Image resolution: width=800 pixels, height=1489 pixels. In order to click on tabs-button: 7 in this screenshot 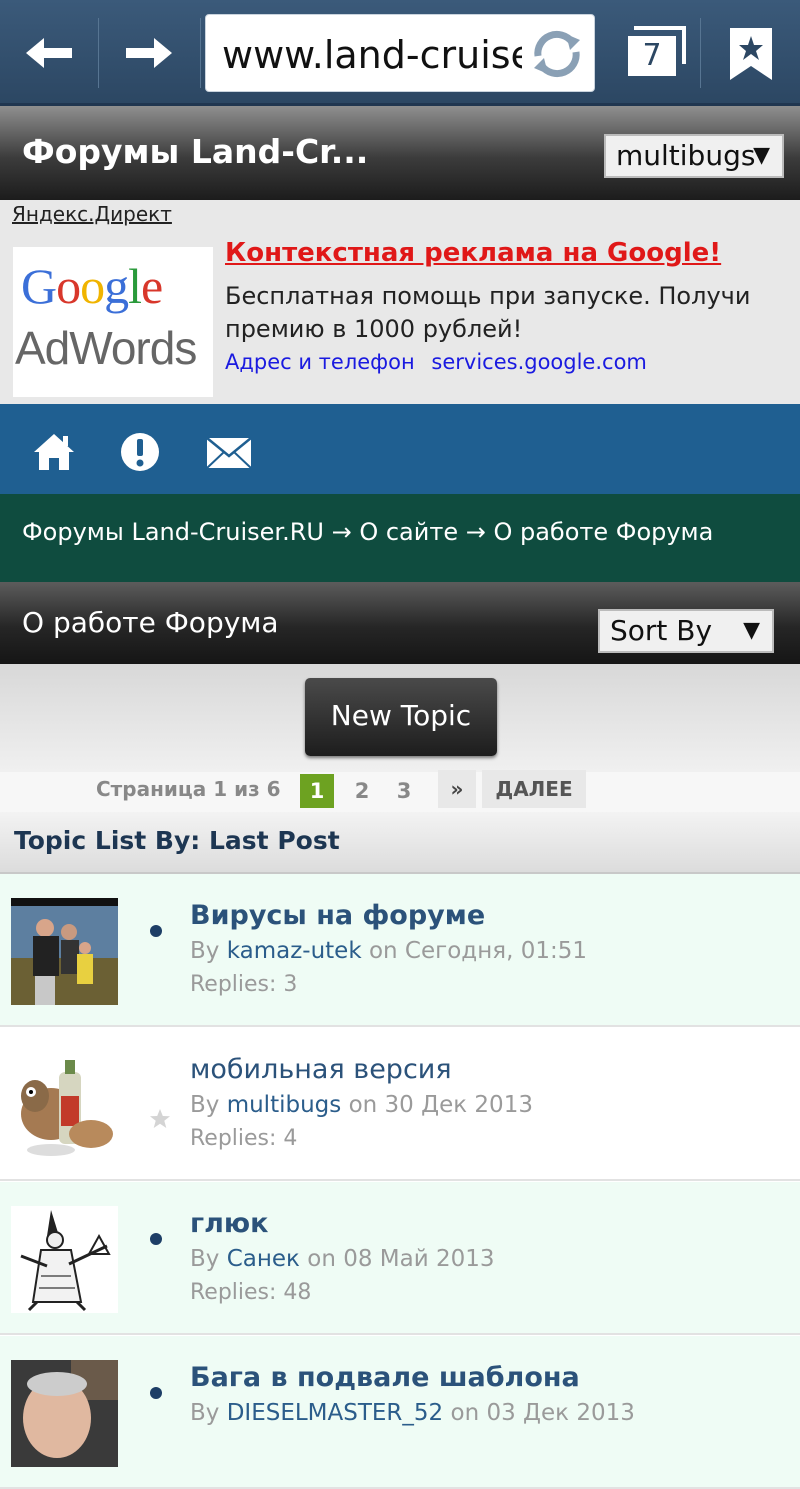, I will do `click(655, 53)`.